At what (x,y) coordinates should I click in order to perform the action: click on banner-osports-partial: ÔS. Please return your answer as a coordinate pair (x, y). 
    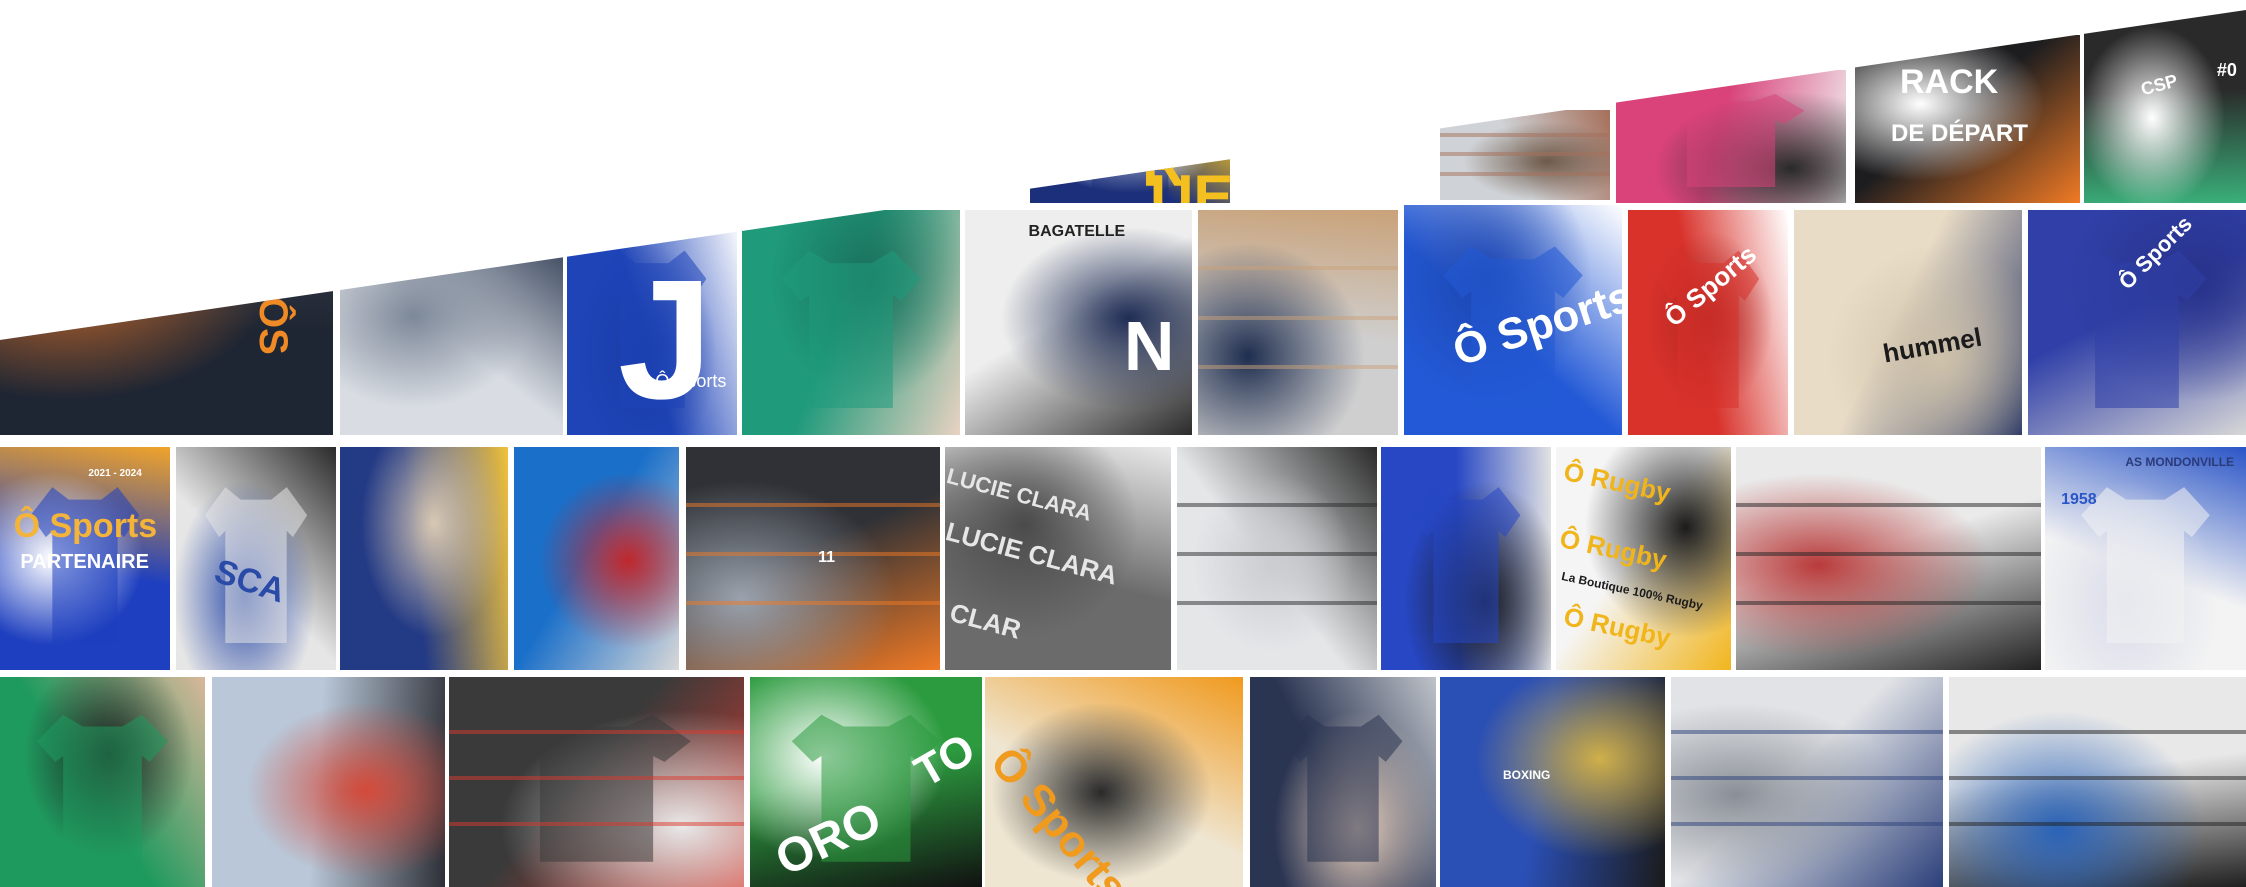
    Looking at the image, I should click on (273, 326).